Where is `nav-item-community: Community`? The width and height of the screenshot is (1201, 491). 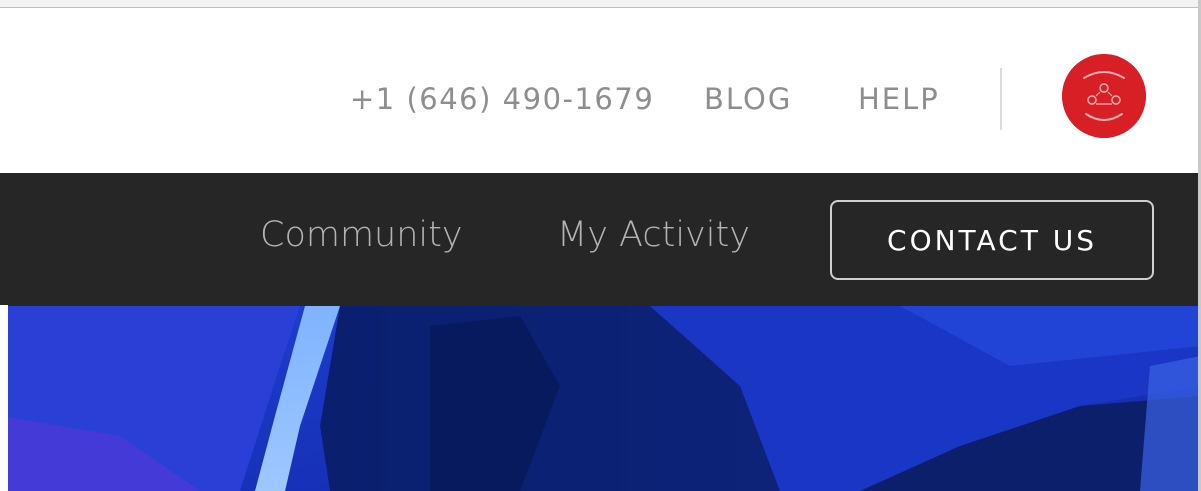 nav-item-community: Community is located at coordinates (361, 235).